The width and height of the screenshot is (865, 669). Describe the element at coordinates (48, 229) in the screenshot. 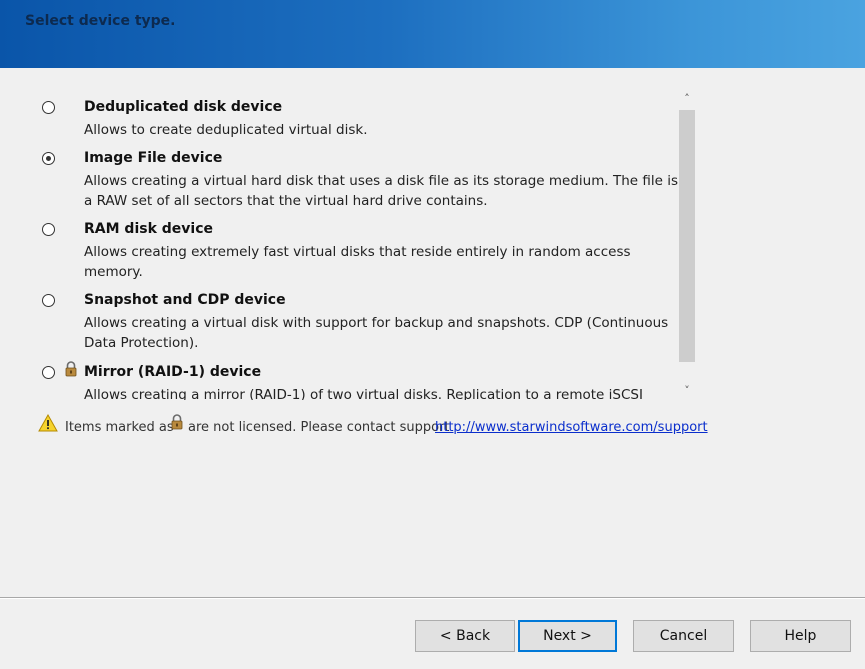

I see `radio-ram-disk` at that location.